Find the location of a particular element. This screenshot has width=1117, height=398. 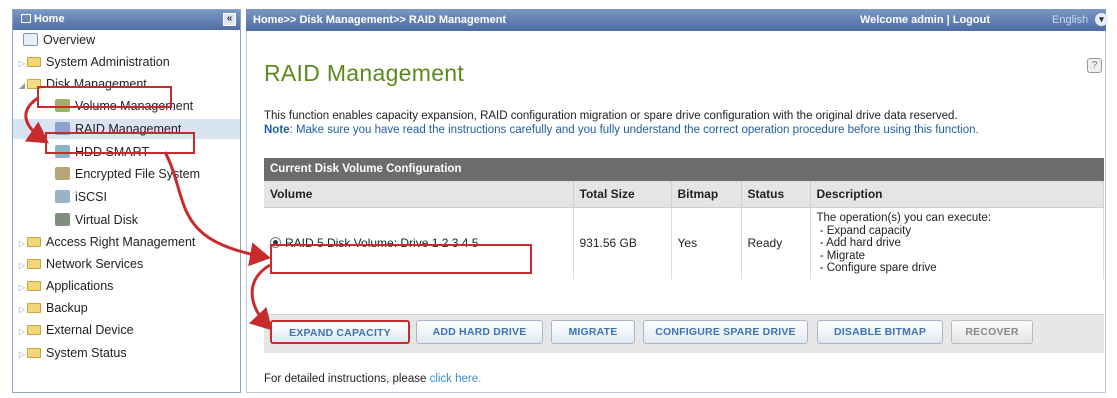

sidebar-item-label: Backup is located at coordinates (67, 308).